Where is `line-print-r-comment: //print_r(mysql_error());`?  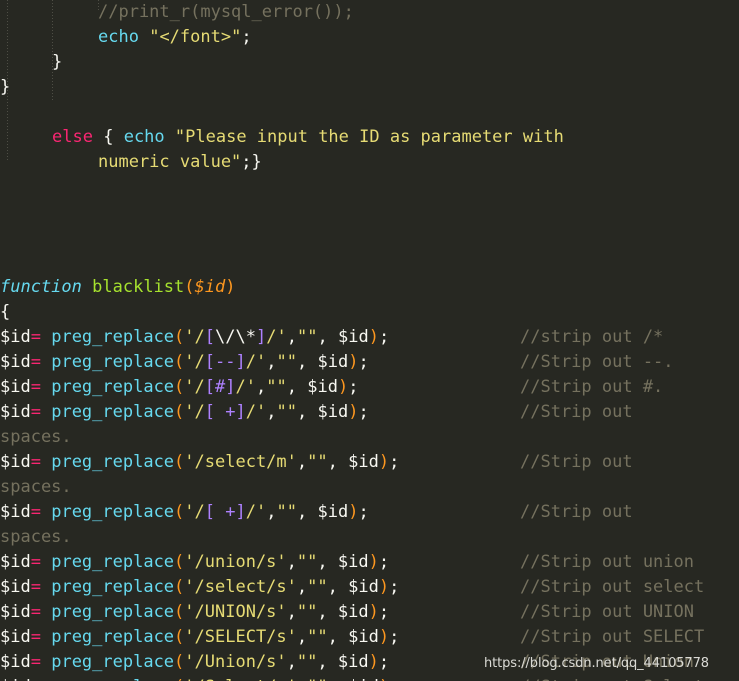
line-print-r-comment: //print_r(mysql_error()); is located at coordinates (369, 12).